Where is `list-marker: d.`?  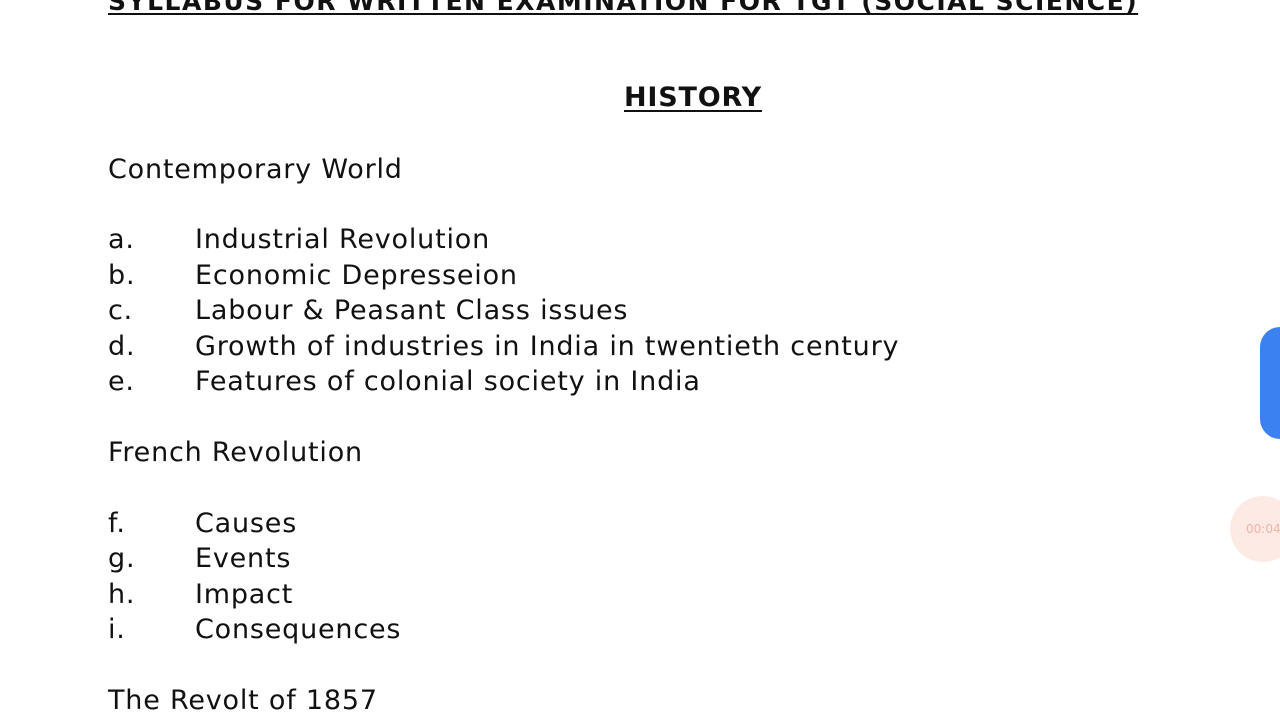 list-marker: d. is located at coordinates (122, 346).